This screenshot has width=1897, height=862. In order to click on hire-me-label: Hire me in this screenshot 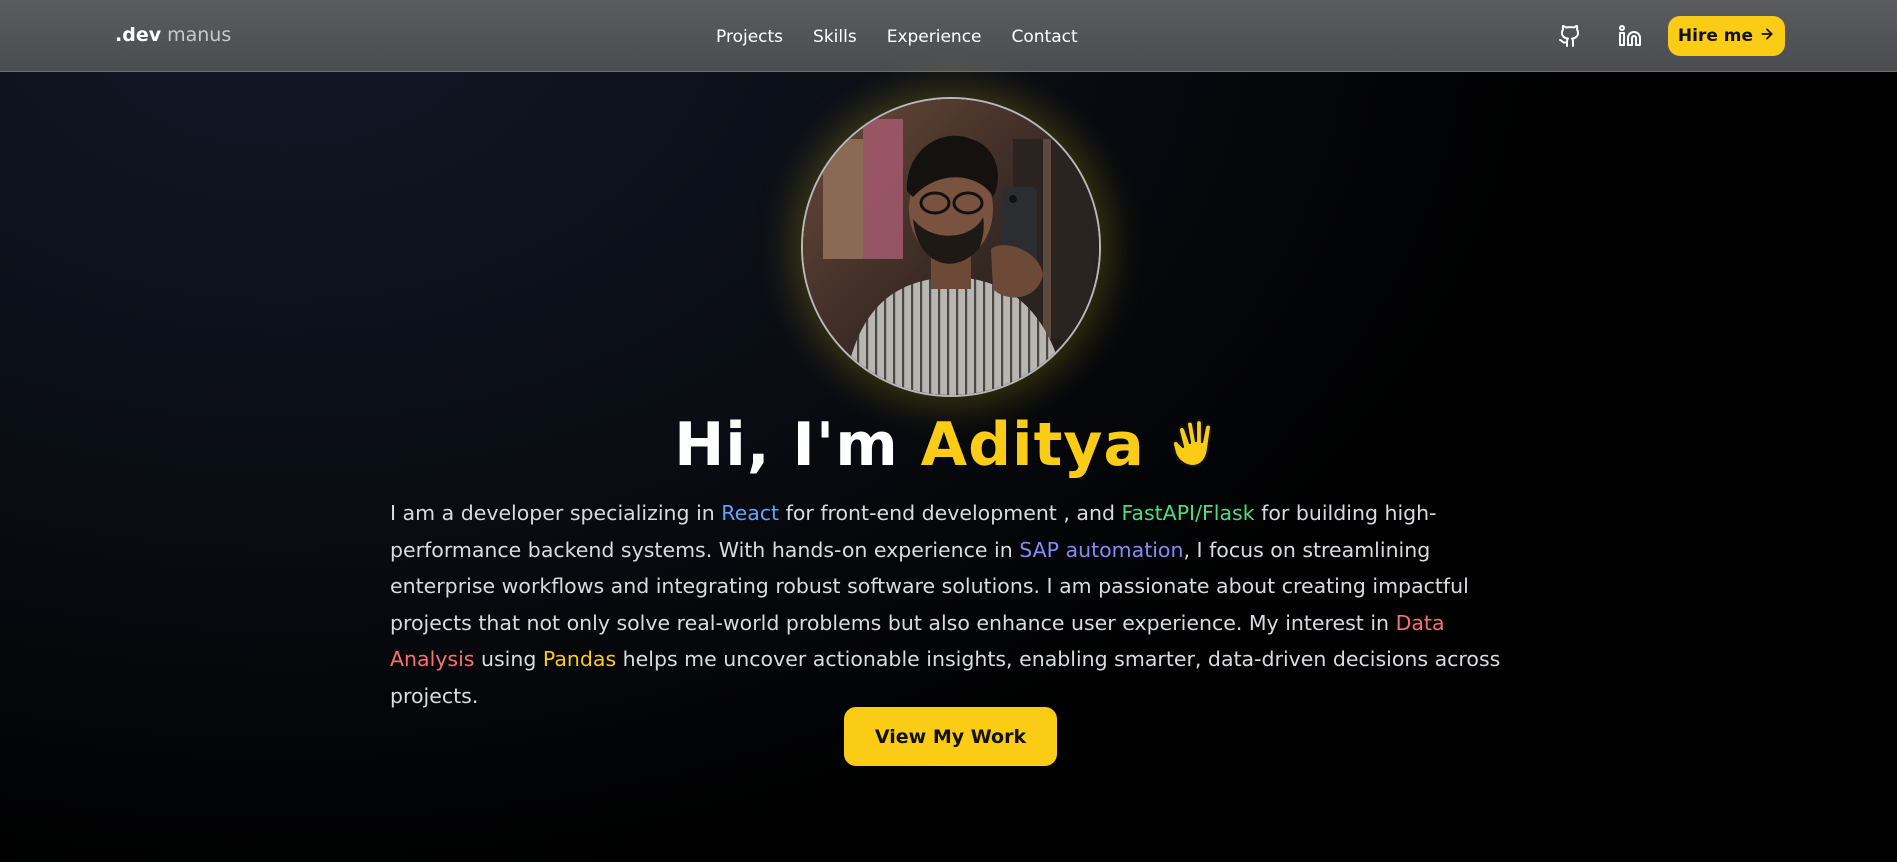, I will do `click(1715, 36)`.